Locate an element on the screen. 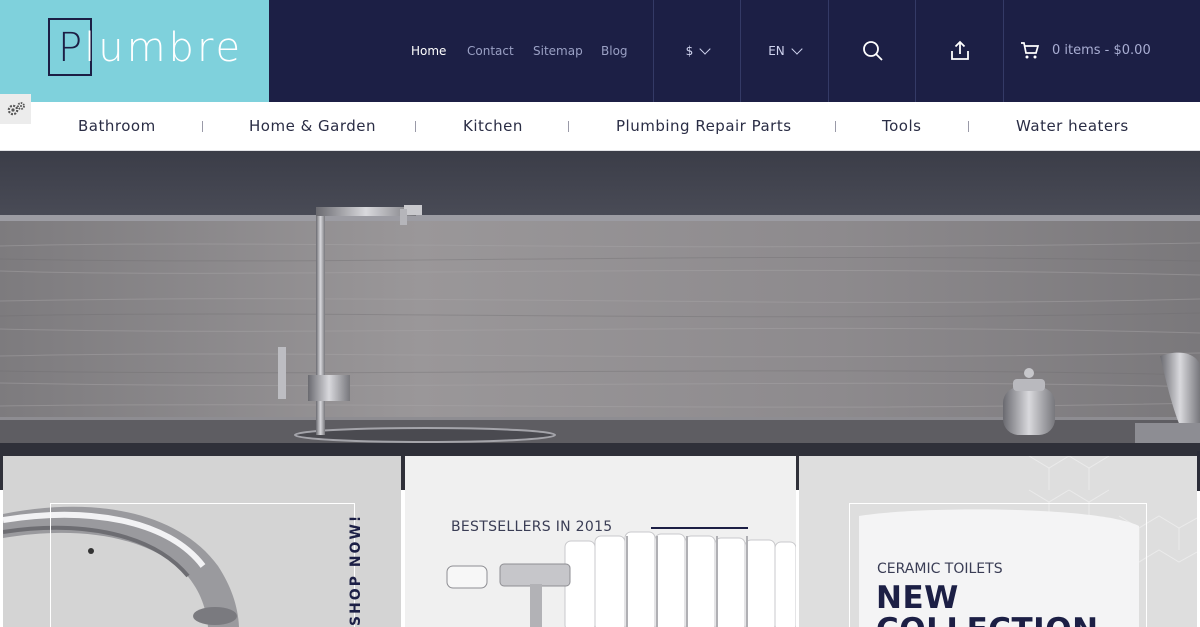 The image size is (1200, 627). search-icon is located at coordinates (872, 51).